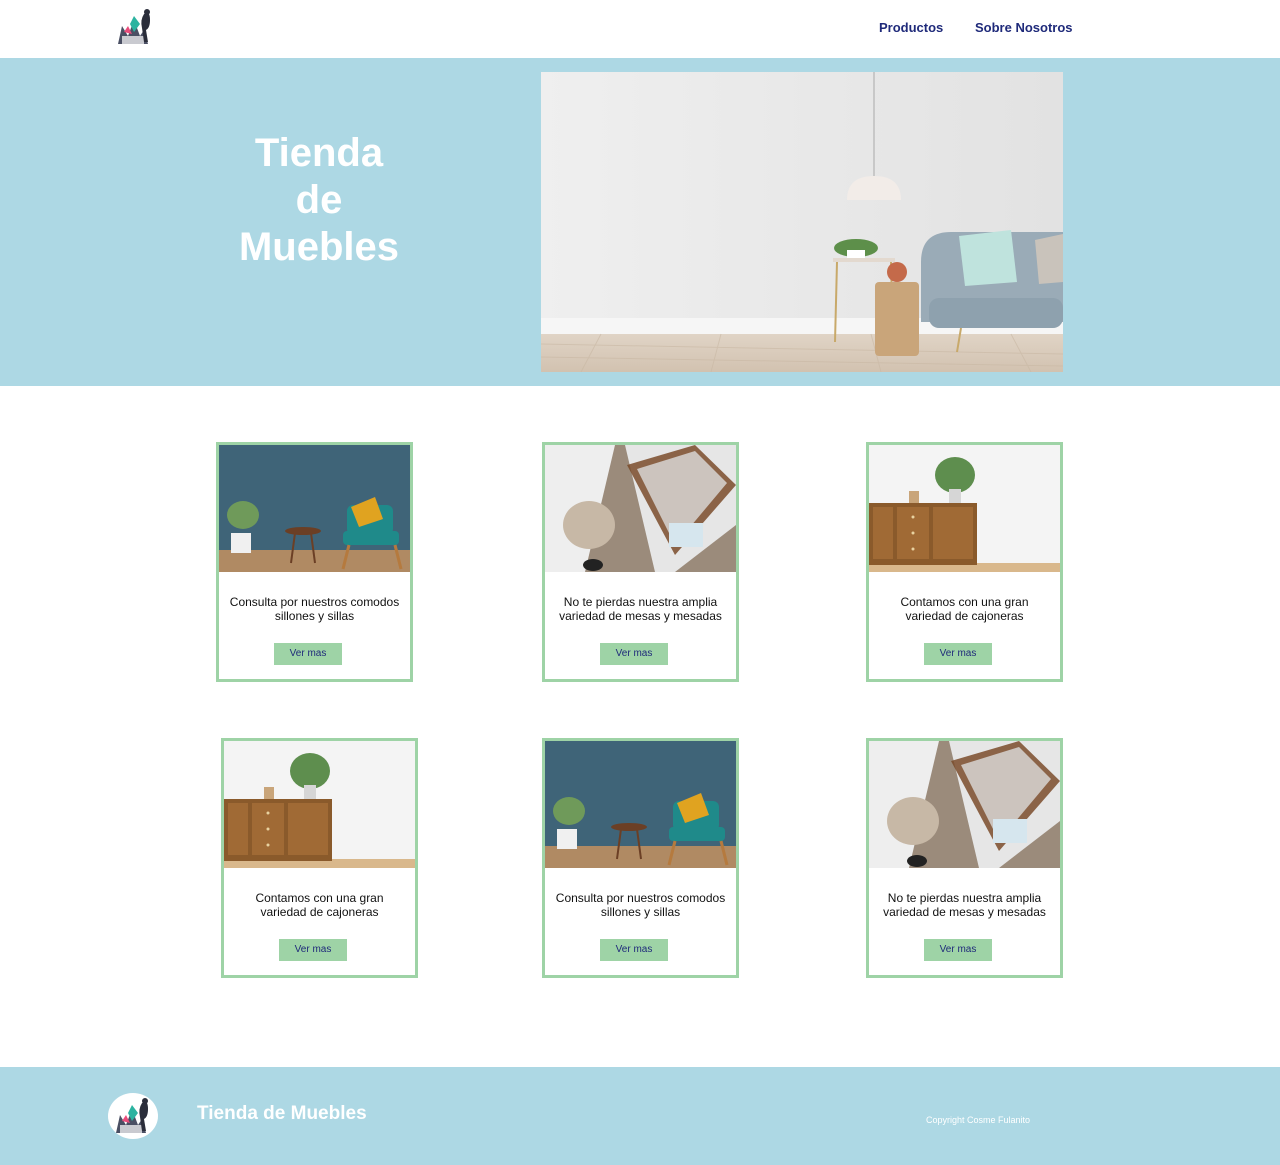 The height and width of the screenshot is (1165, 1280). Describe the element at coordinates (640, 29) in the screenshot. I see `site-header: Productos Sobre Nosotros` at that location.